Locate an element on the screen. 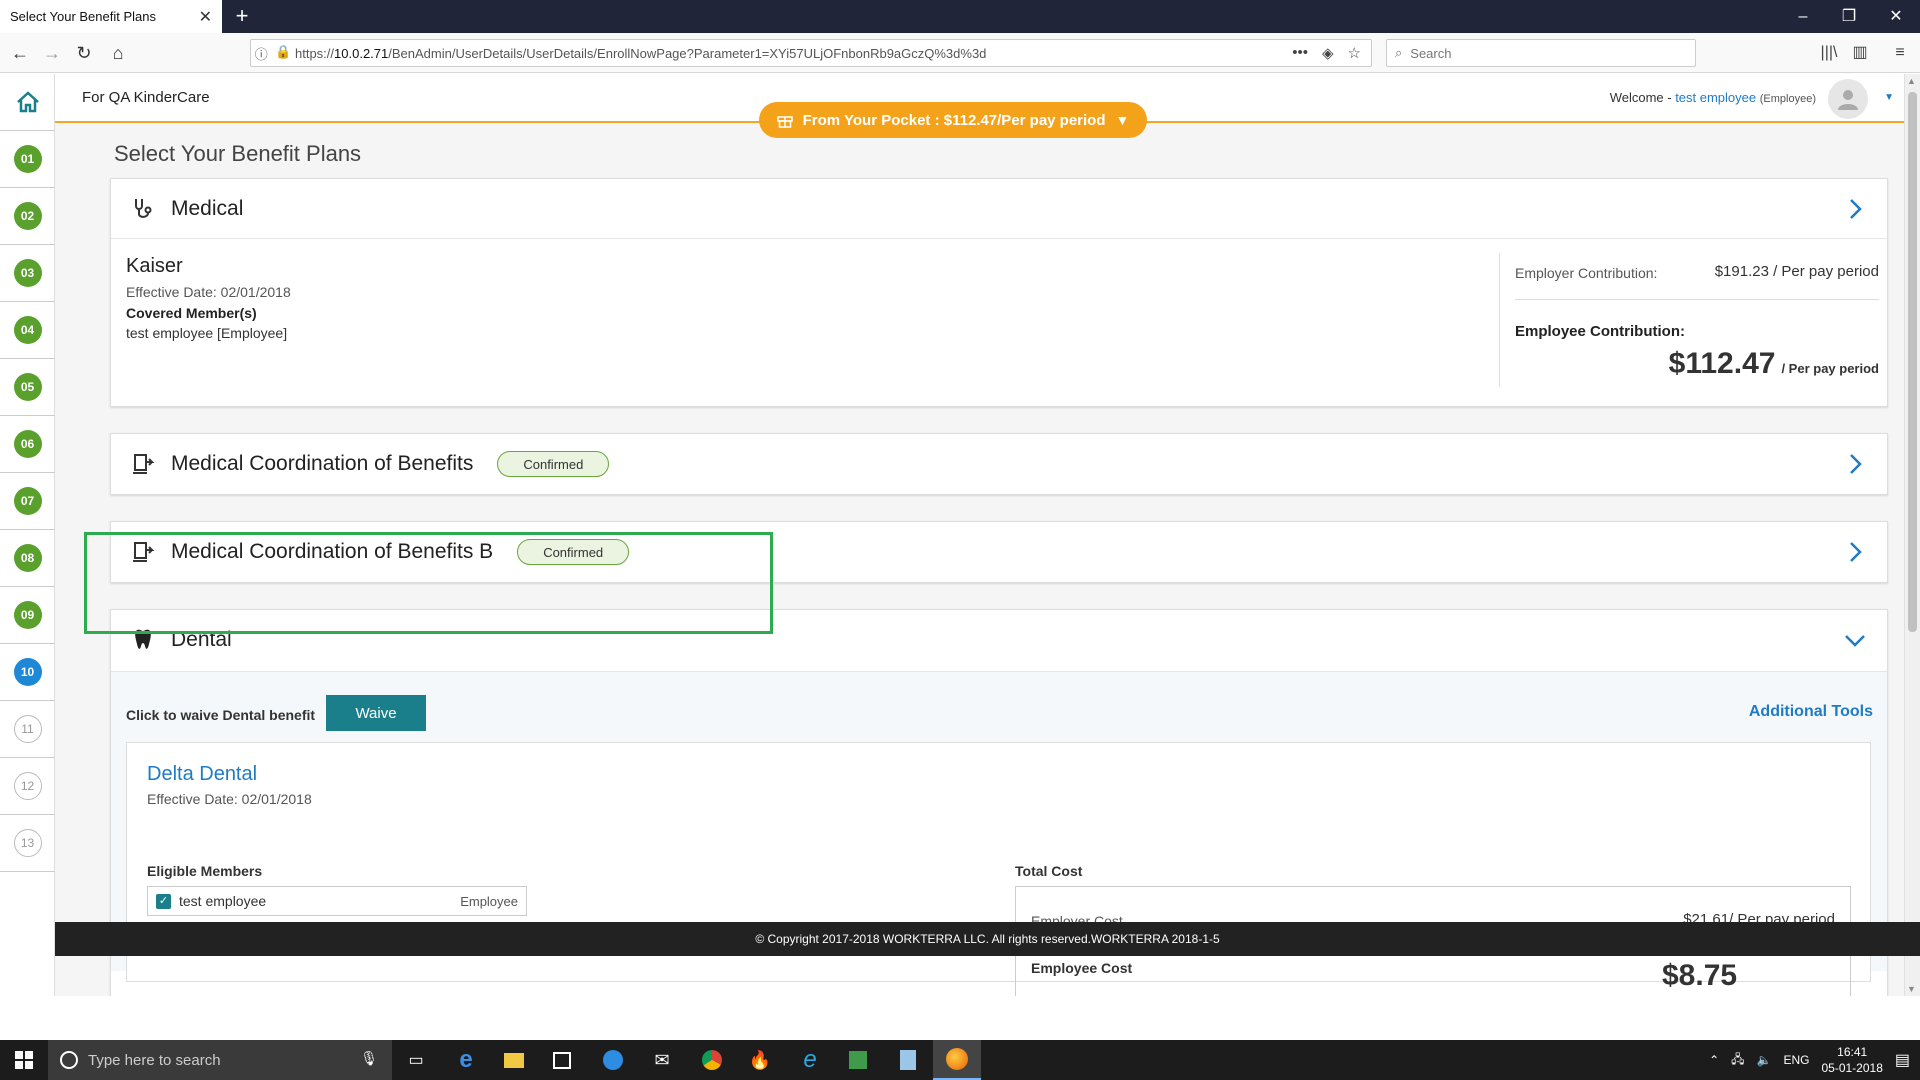 This screenshot has height=1080, width=1920. forward-icon: → is located at coordinates (52, 53).